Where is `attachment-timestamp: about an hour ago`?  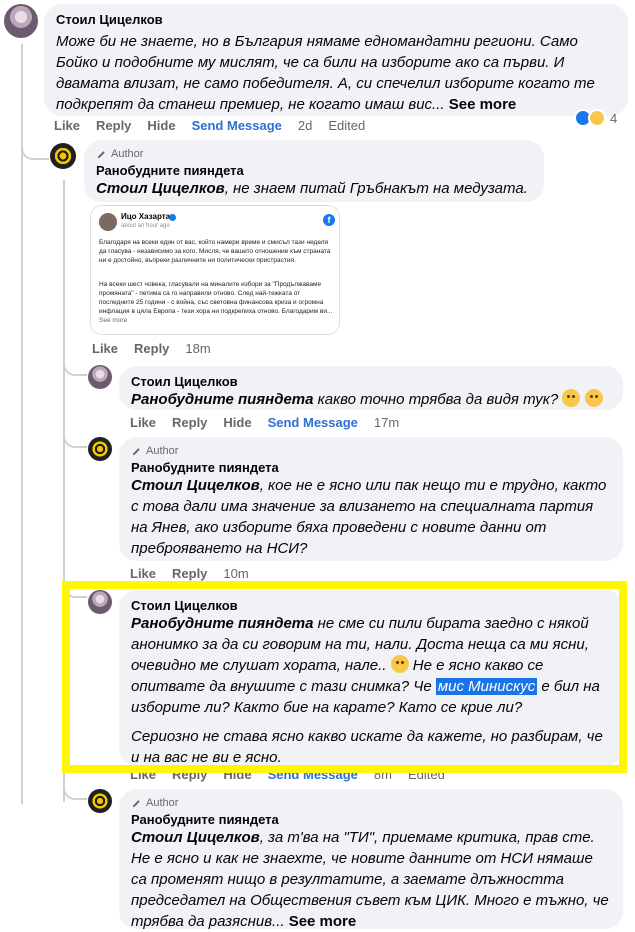 attachment-timestamp: about an hour ago is located at coordinates (145, 226).